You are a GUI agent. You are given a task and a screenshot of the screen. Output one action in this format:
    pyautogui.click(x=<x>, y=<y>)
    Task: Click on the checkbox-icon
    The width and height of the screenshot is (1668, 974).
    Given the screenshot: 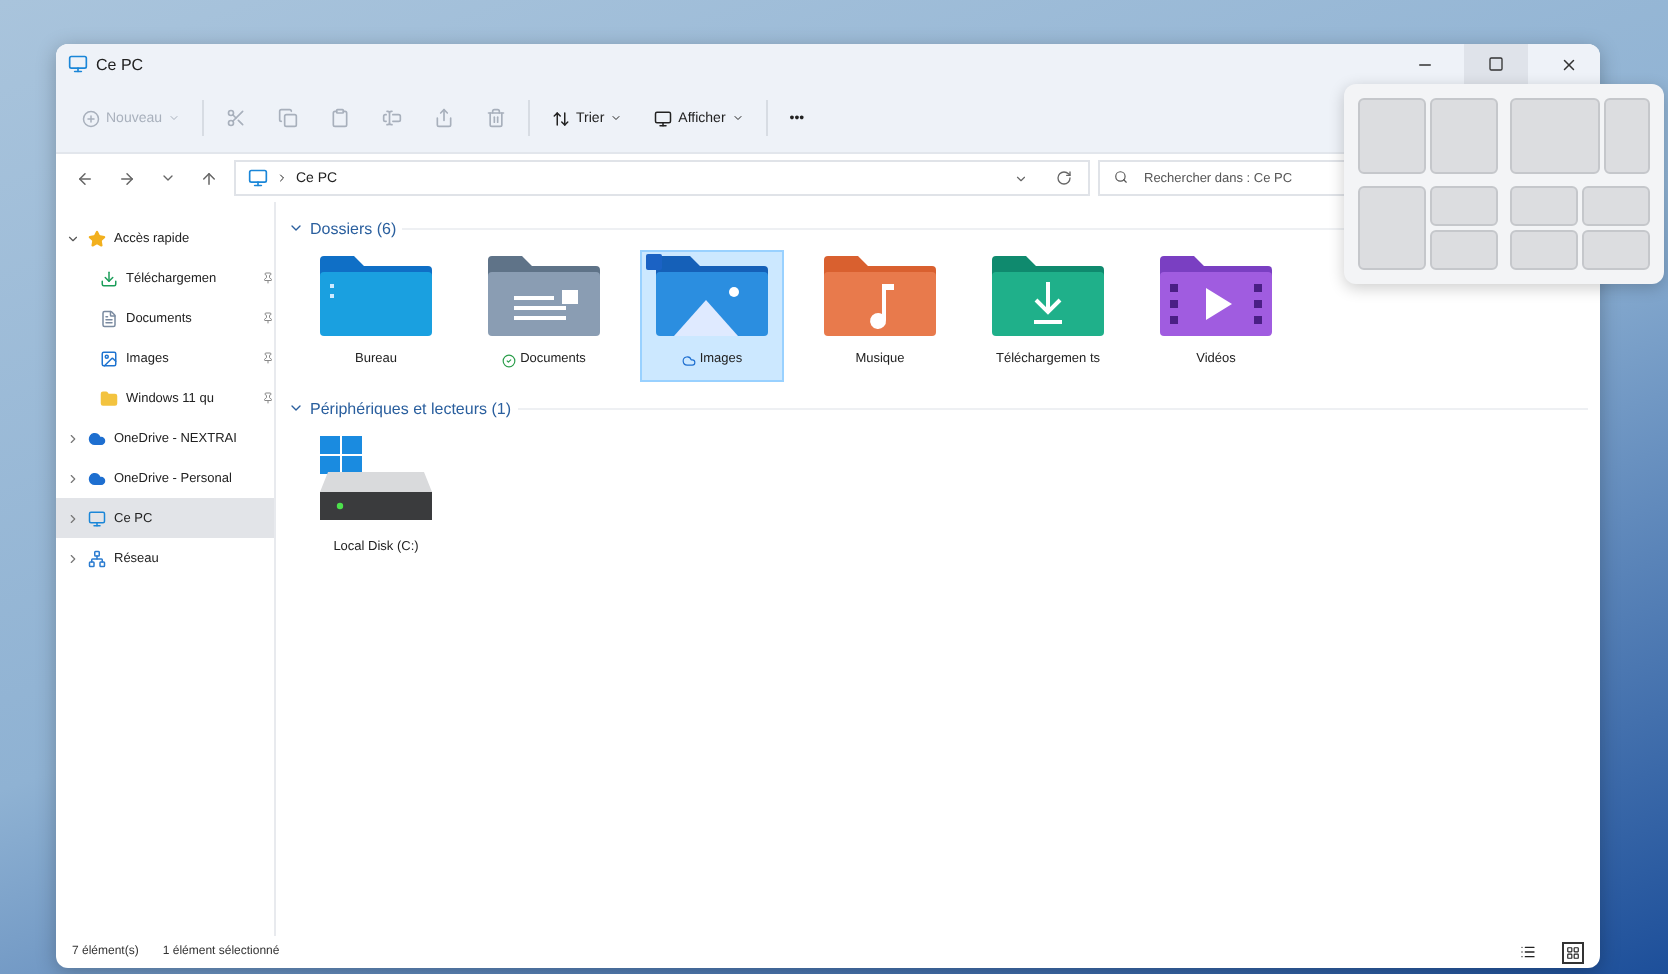 What is the action you would take?
    pyautogui.click(x=654, y=262)
    